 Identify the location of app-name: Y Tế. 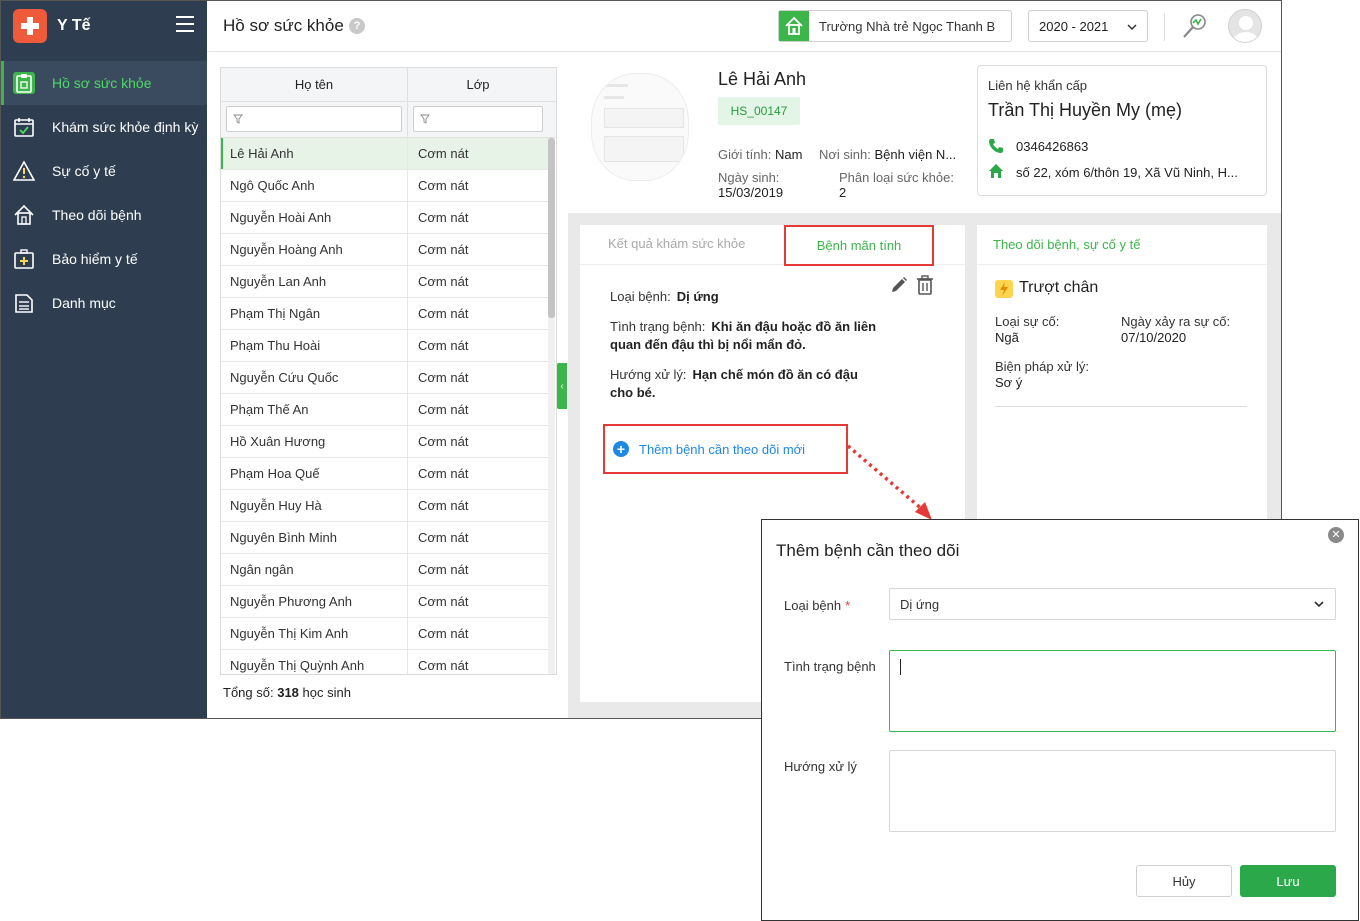
(74, 25).